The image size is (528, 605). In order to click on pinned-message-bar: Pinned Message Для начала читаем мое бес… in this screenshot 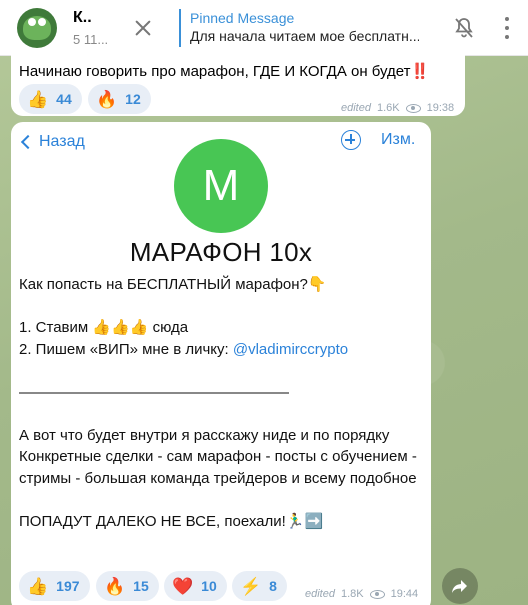, I will do `click(299, 27)`.